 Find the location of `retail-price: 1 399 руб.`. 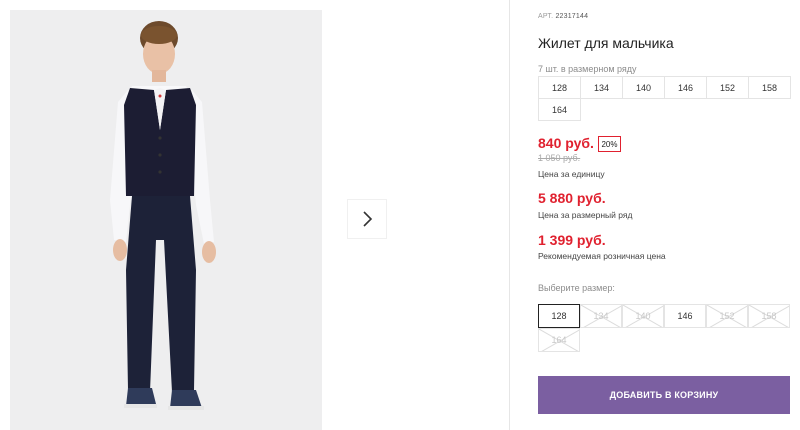

retail-price: 1 399 руб. is located at coordinates (572, 240).